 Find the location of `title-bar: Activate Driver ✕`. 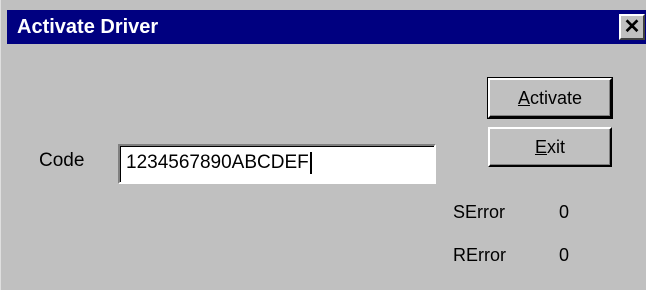

title-bar: Activate Driver ✕ is located at coordinates (326, 27).